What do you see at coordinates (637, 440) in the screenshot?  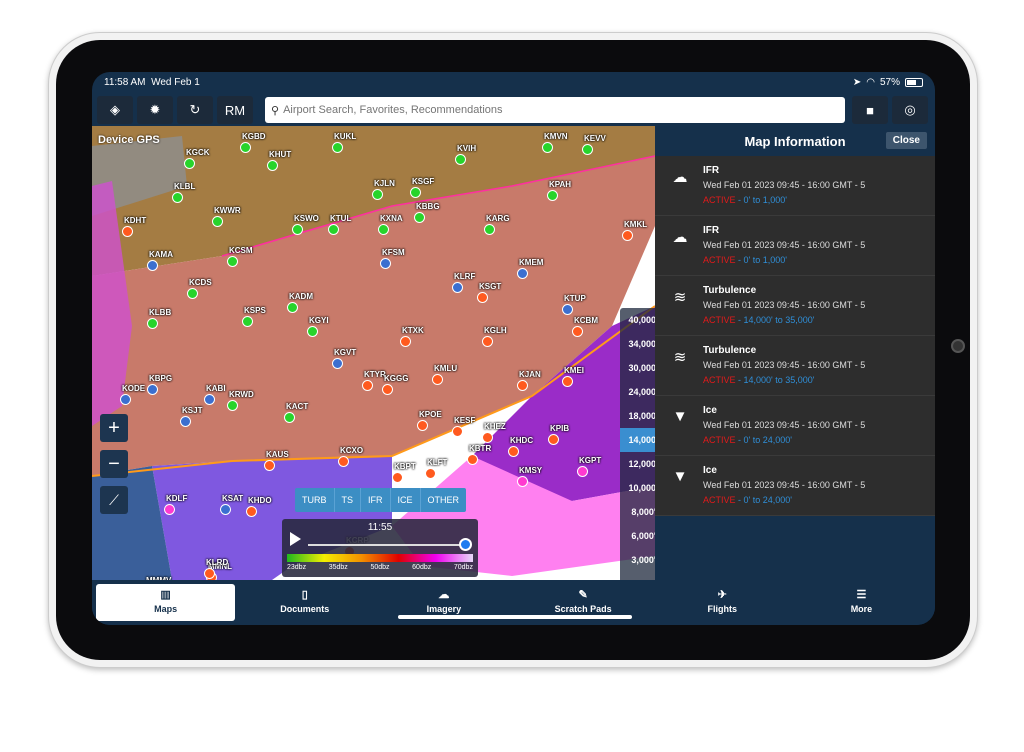 I see `altitude-option: 14,000` at bounding box center [637, 440].